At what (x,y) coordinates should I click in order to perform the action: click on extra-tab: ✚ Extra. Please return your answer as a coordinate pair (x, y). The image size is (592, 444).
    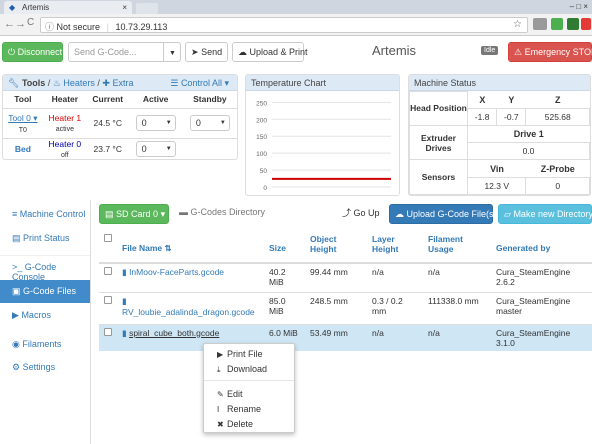
    Looking at the image, I should click on (117, 83).